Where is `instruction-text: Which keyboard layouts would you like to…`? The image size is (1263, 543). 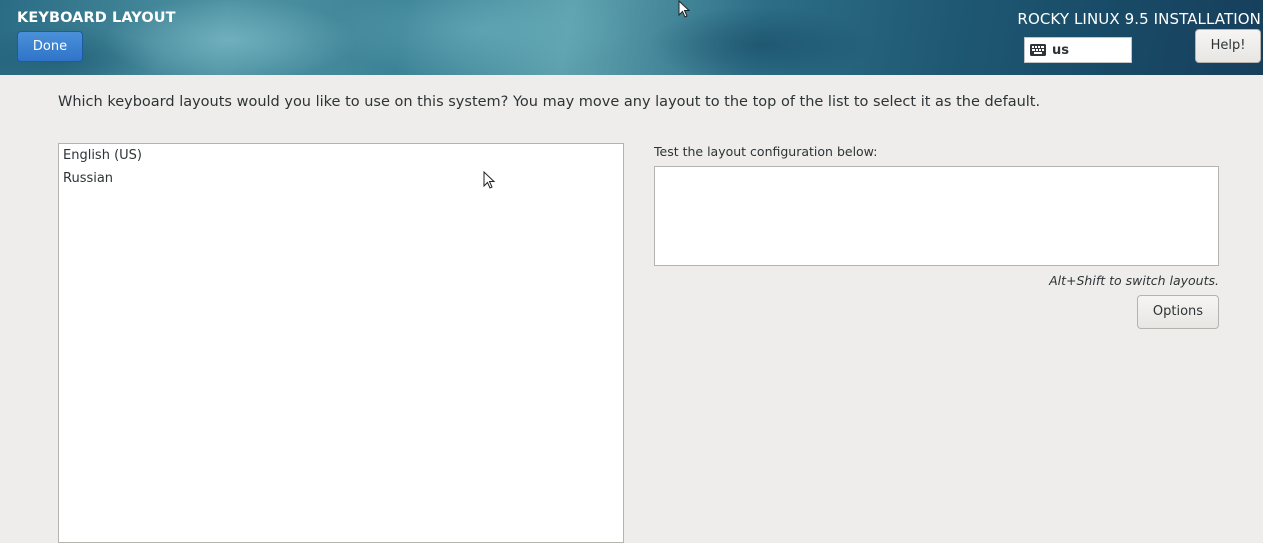 instruction-text: Which keyboard layouts would you like to… is located at coordinates (549, 102).